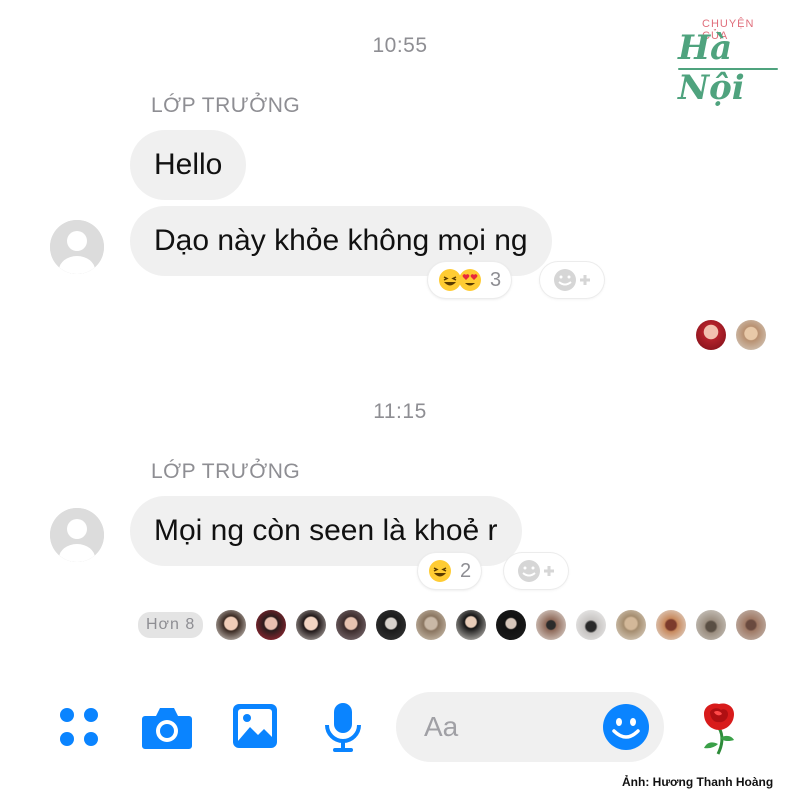 This screenshot has height=800, width=800. What do you see at coordinates (496, 279) in the screenshot?
I see `reaction-count: 3` at bounding box center [496, 279].